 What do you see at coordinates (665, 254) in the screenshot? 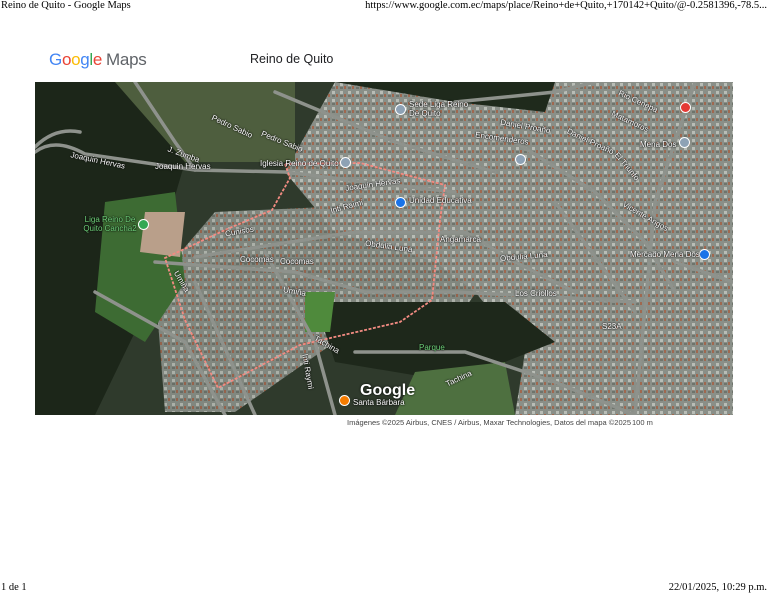
I see `place-label: Mercado Mena Dos` at bounding box center [665, 254].